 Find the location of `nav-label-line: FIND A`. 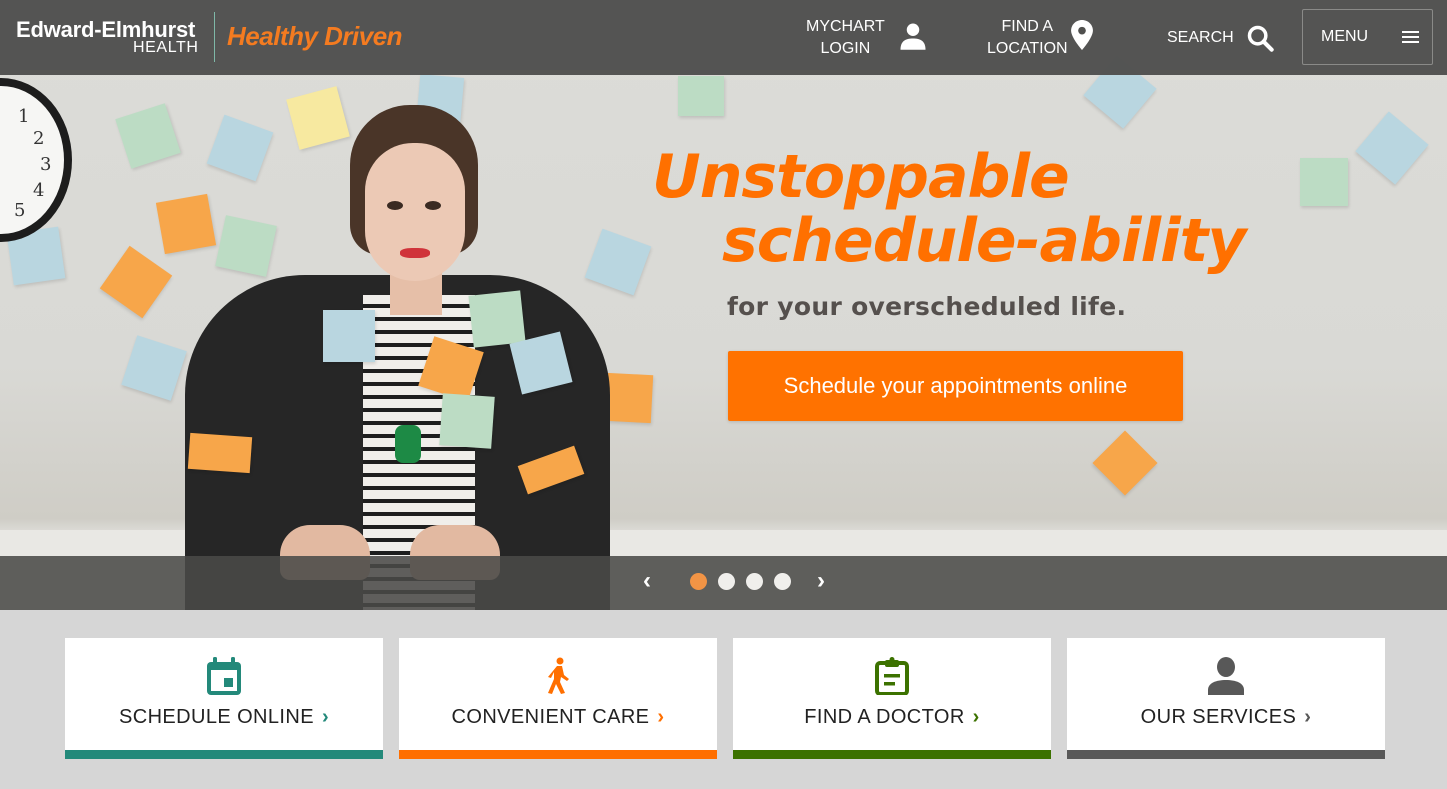

nav-label-line: FIND A is located at coordinates (1027, 26).